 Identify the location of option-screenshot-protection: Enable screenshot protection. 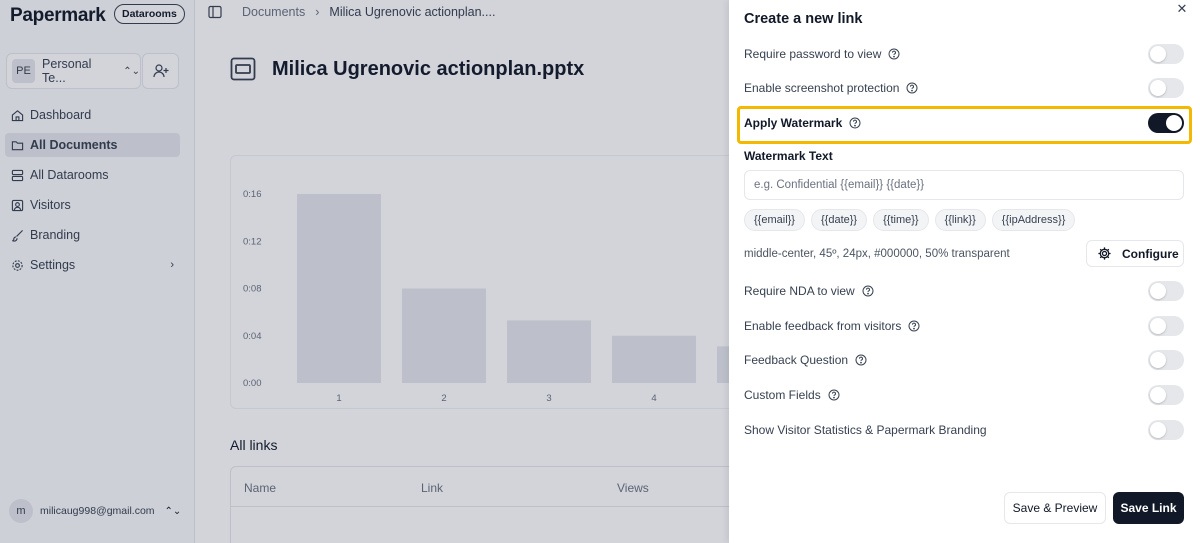
(964, 88).